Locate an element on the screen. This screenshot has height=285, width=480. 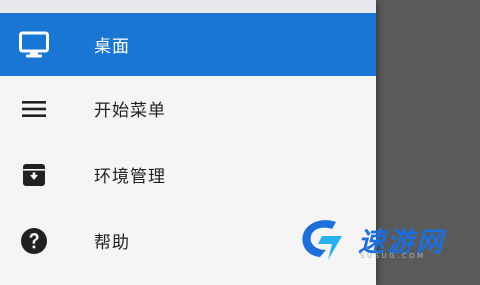
archive-icon is located at coordinates (34, 175).